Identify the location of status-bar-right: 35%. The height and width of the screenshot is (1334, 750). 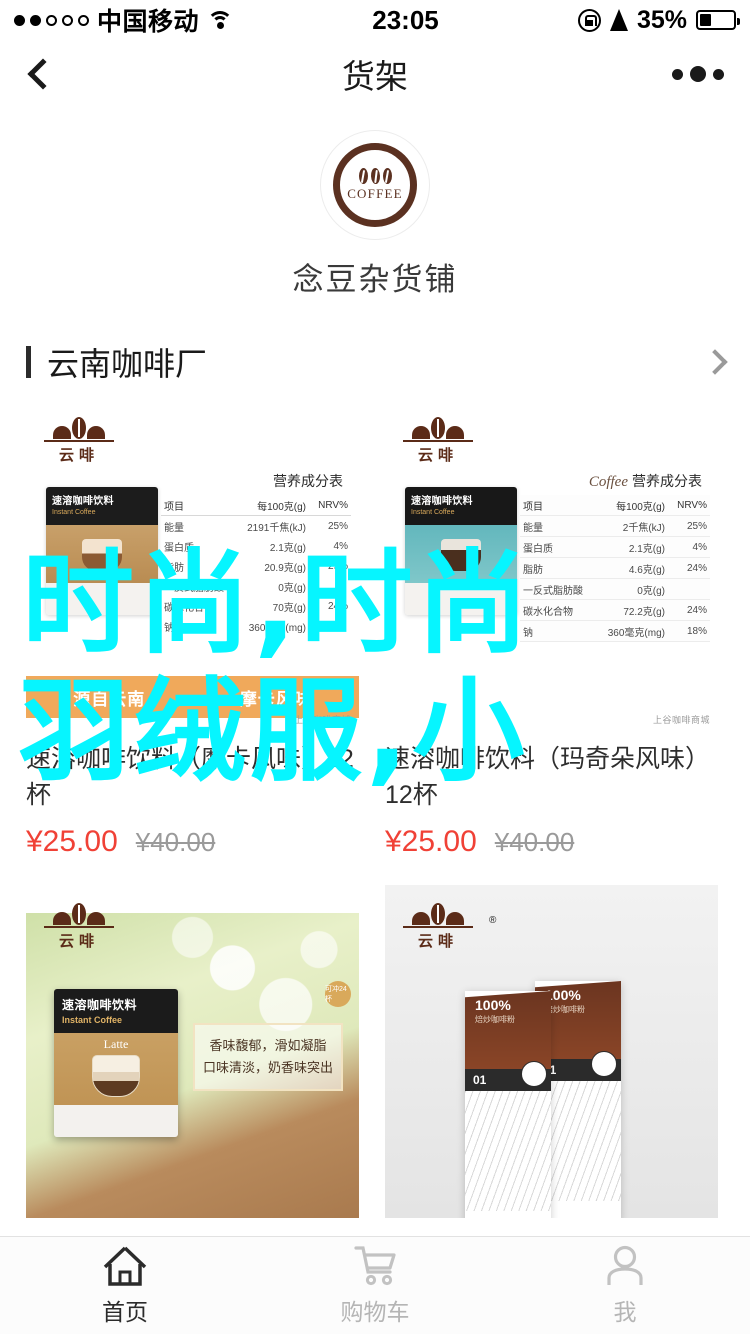
(658, 20).